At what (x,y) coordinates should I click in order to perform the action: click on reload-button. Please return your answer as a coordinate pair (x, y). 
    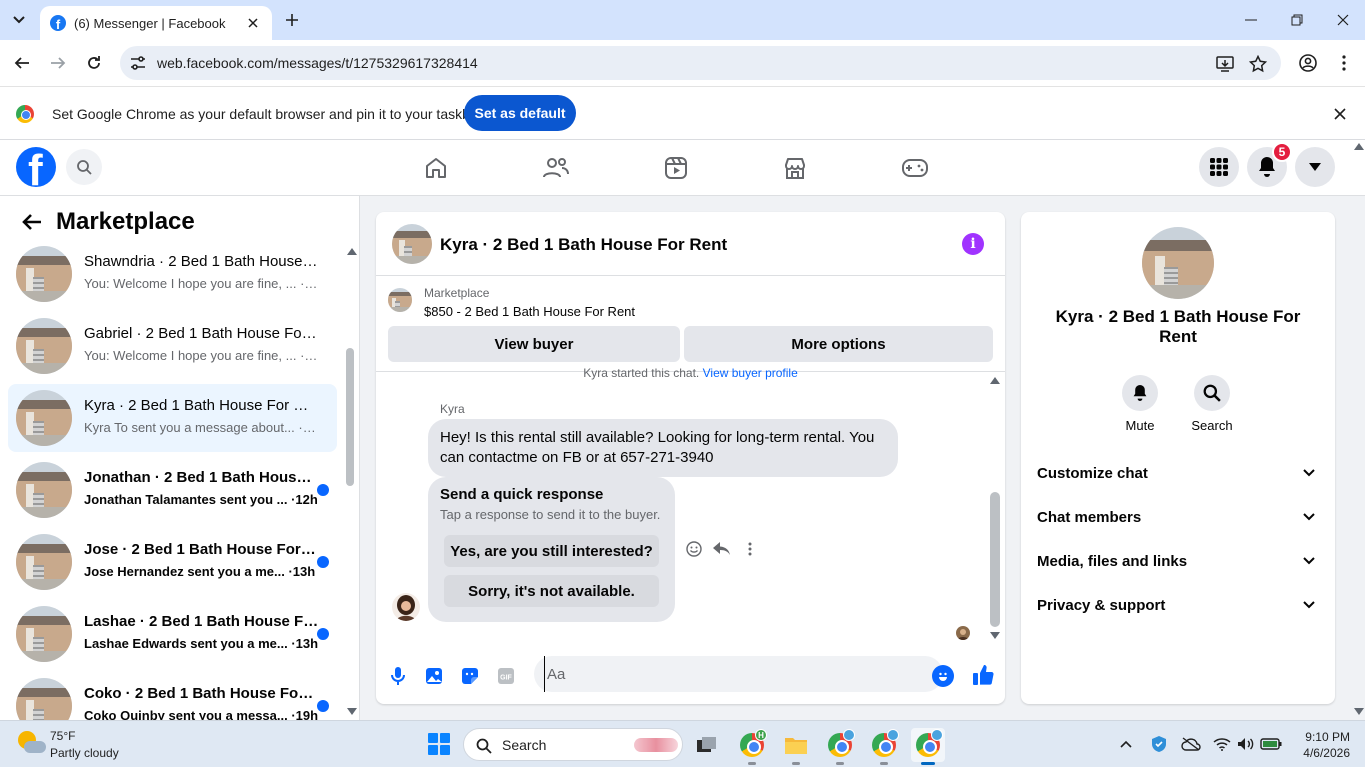
    Looking at the image, I should click on (94, 63).